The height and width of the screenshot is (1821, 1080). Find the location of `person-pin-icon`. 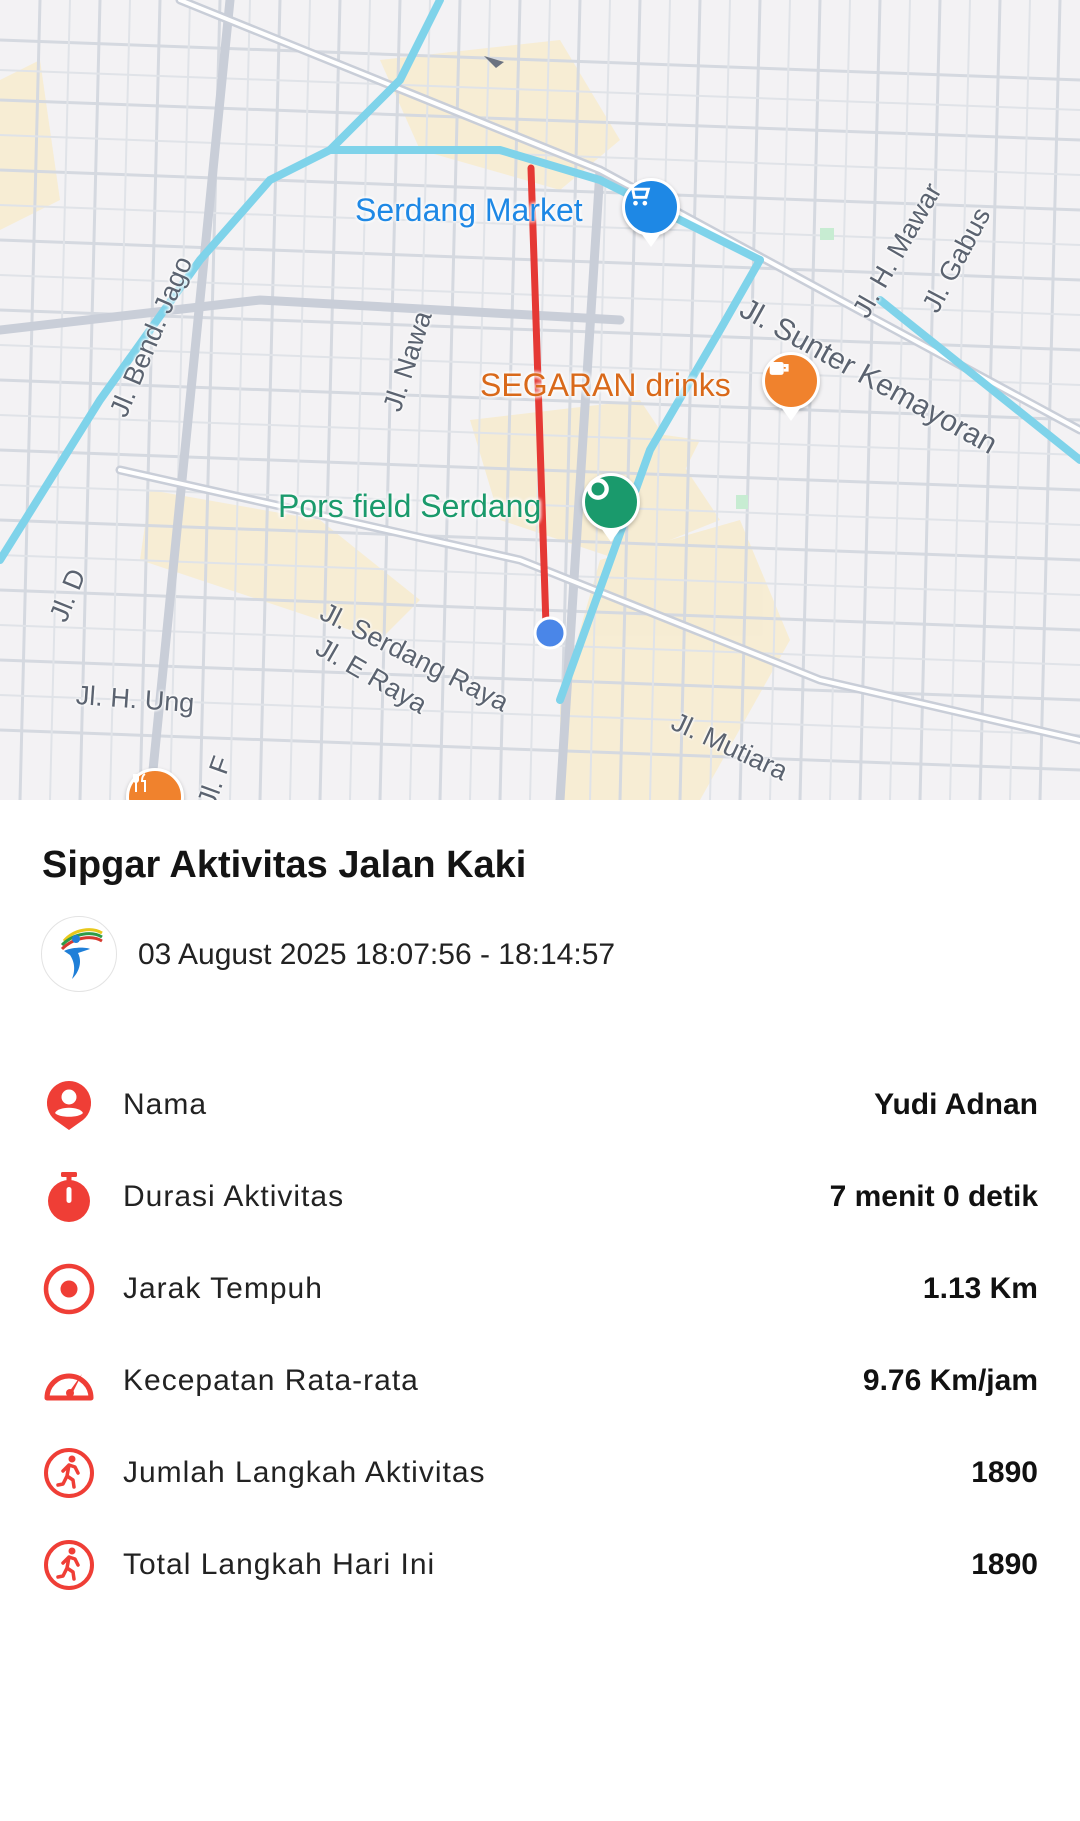

person-pin-icon is located at coordinates (69, 1105).